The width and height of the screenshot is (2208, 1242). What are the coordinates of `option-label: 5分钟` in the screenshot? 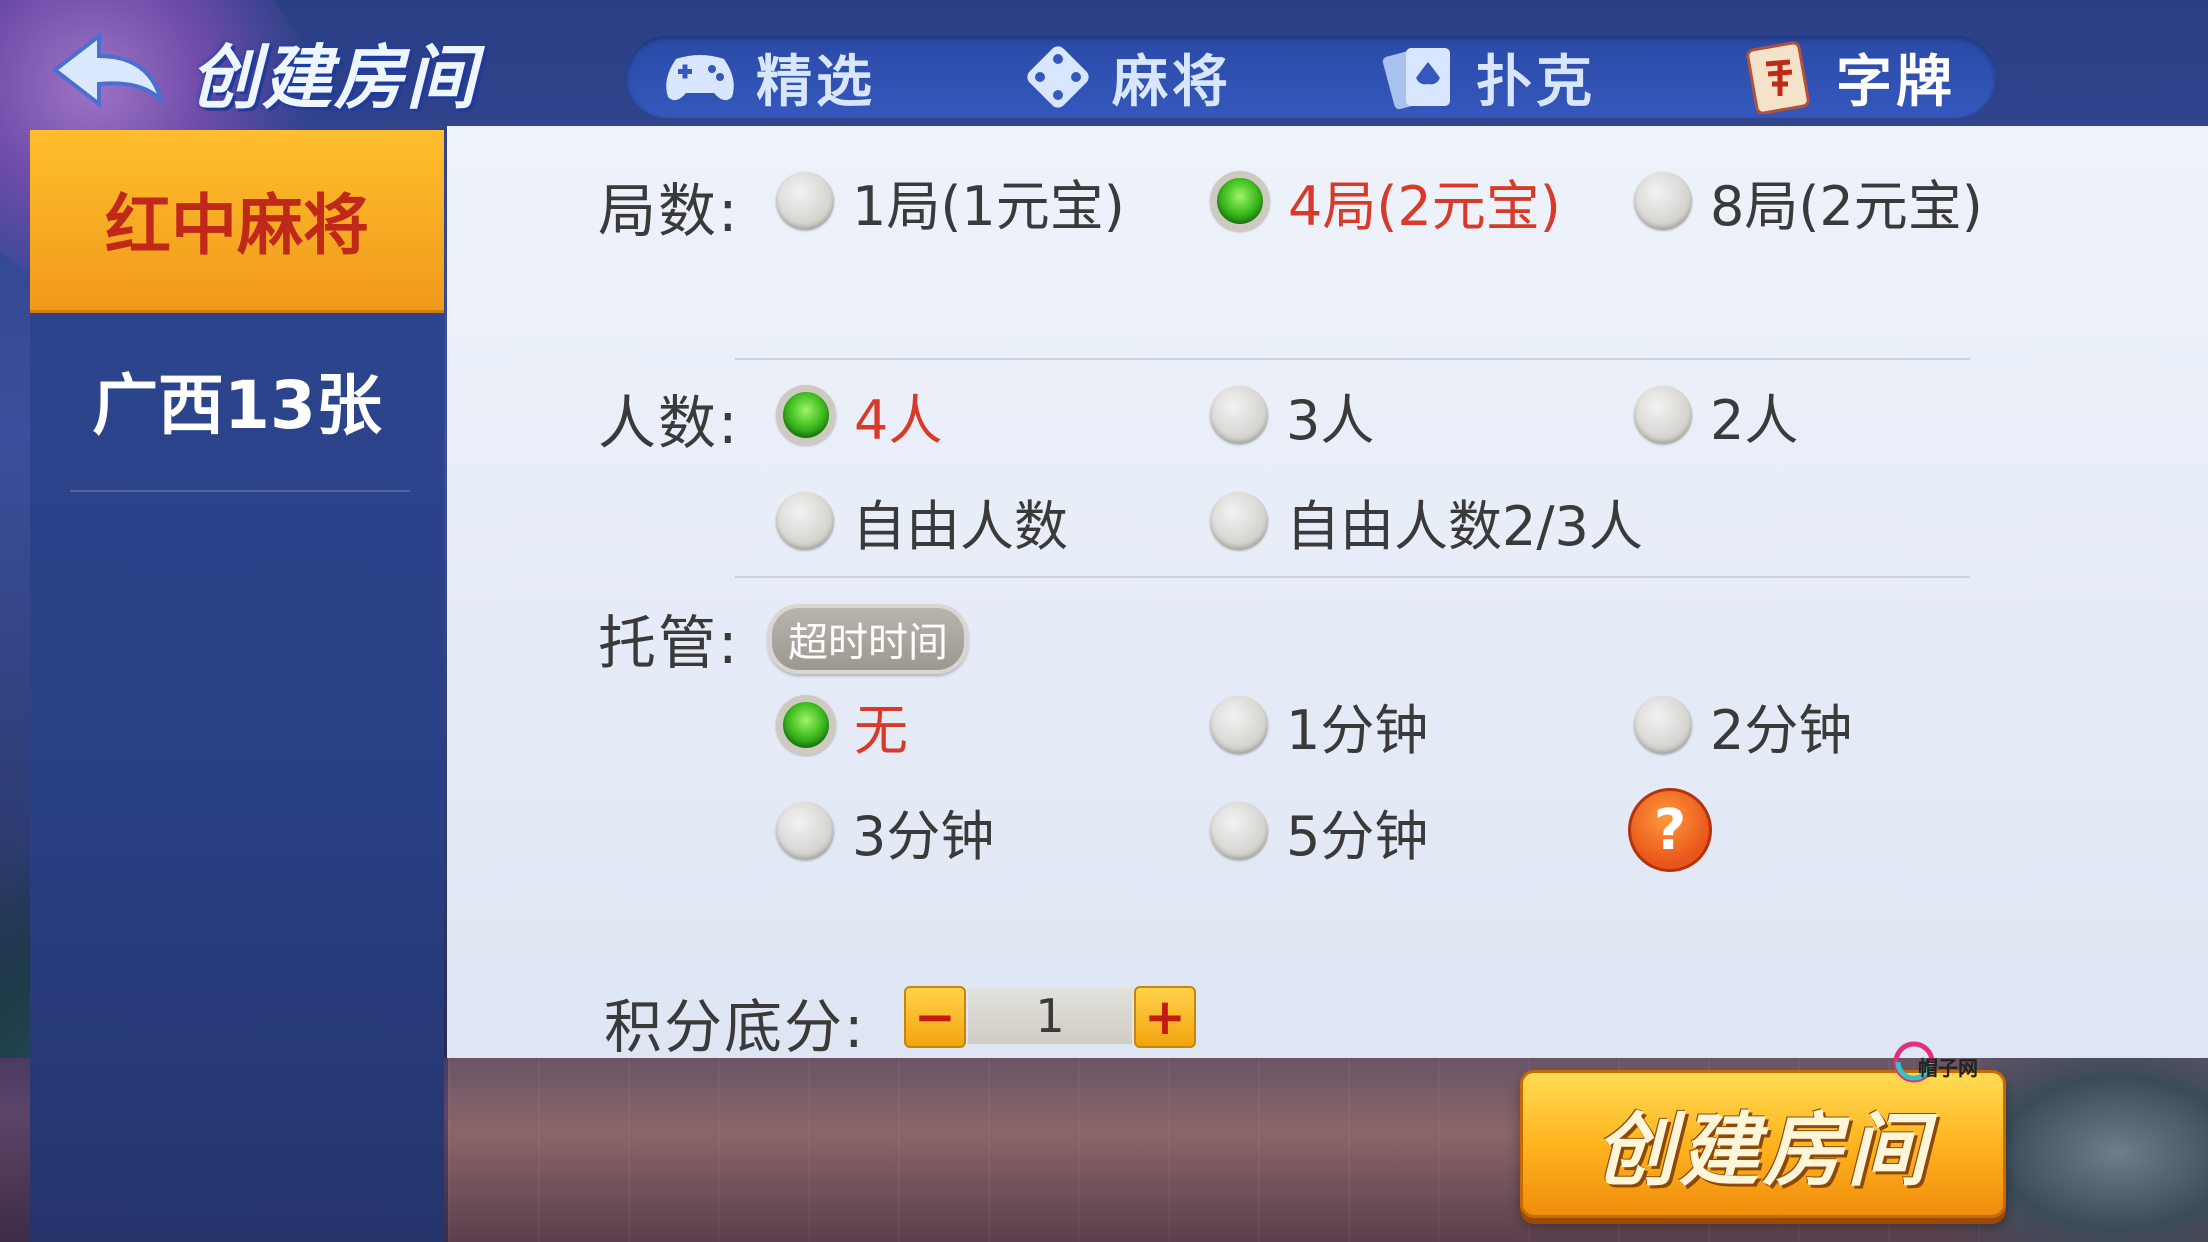 It's located at (1357, 836).